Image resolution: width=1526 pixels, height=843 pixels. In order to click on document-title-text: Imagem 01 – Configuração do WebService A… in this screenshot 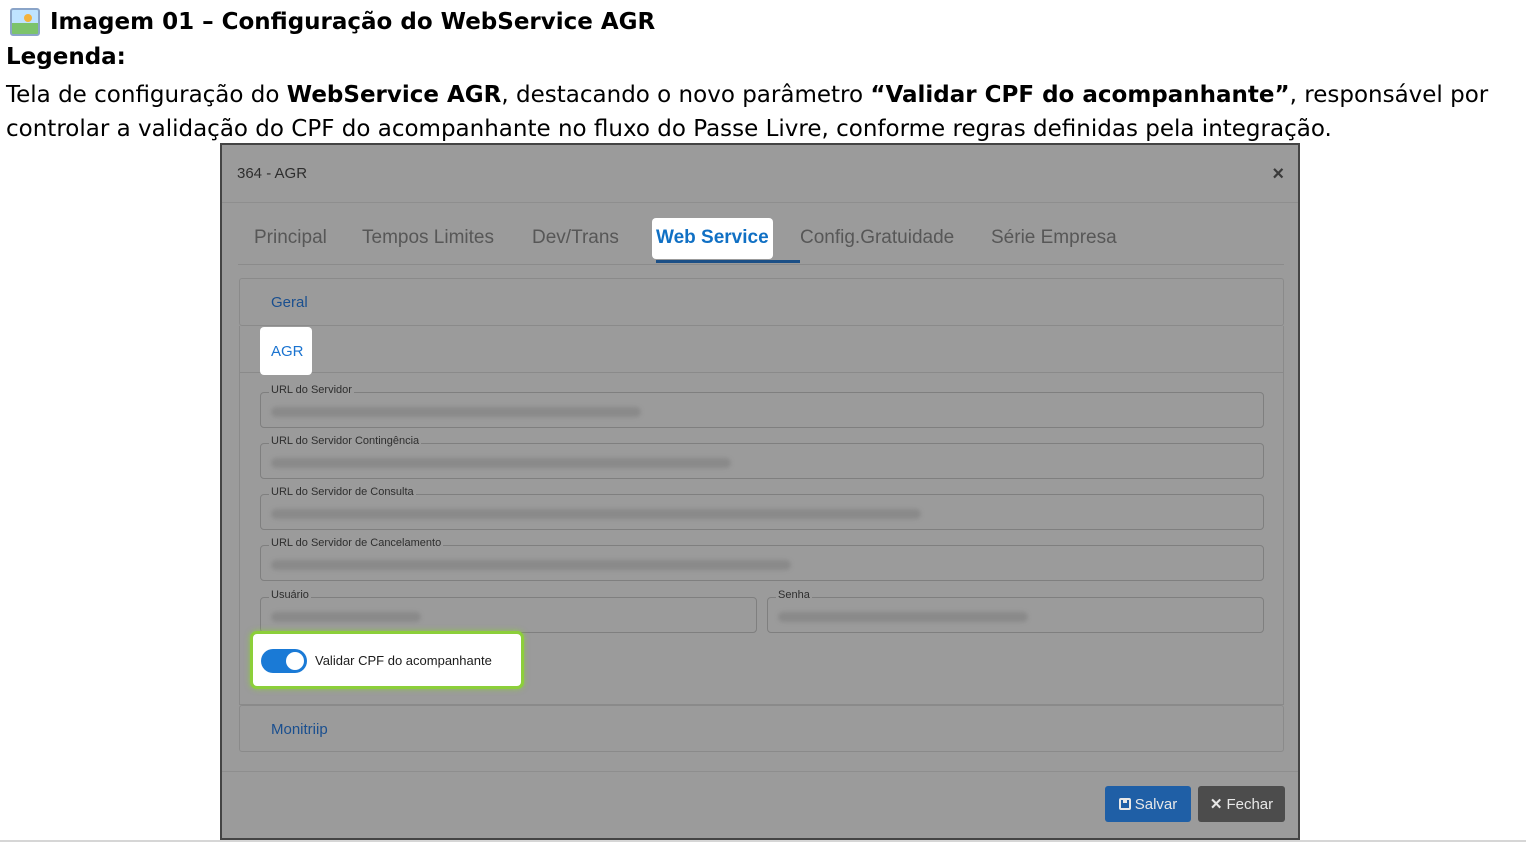, I will do `click(353, 22)`.